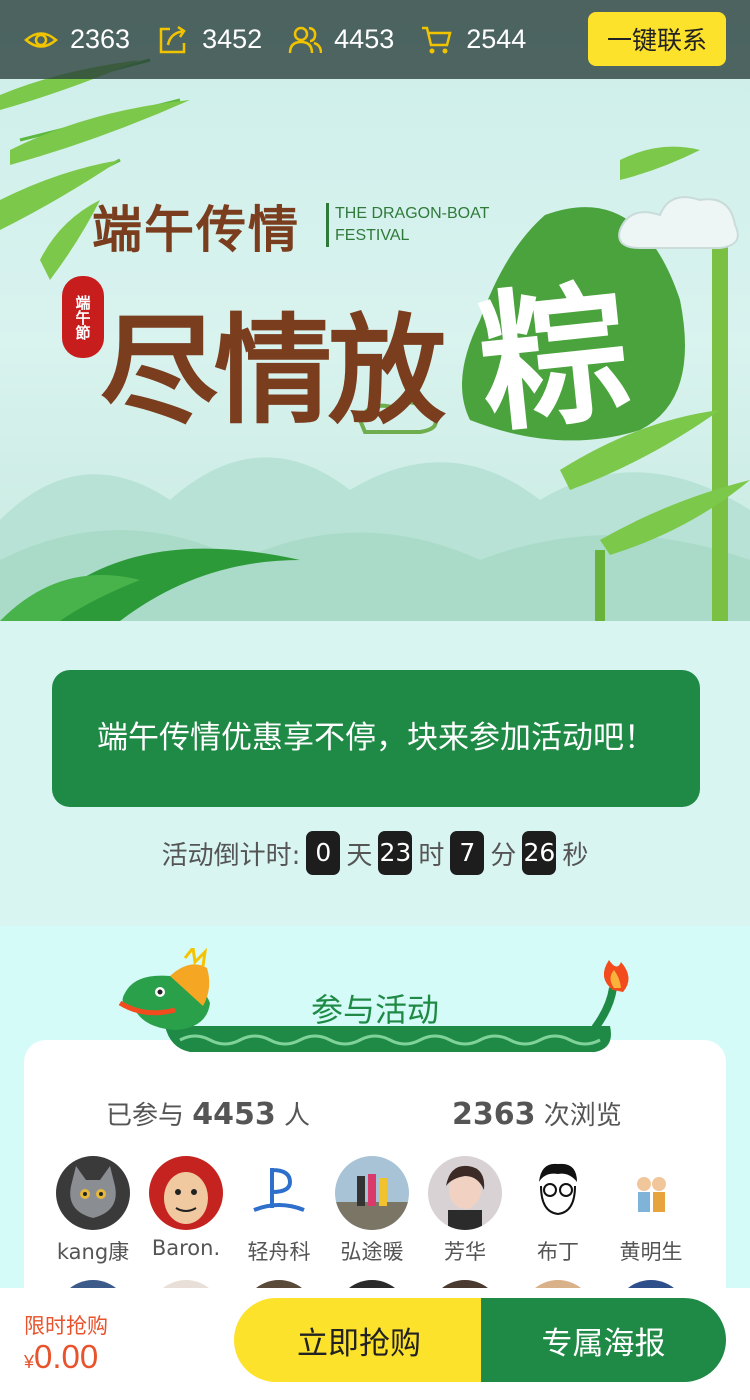  Describe the element at coordinates (375, 853) in the screenshot. I see `countdown: 活动倒计时: 0 天 23 时 7 分 26 秒` at that location.